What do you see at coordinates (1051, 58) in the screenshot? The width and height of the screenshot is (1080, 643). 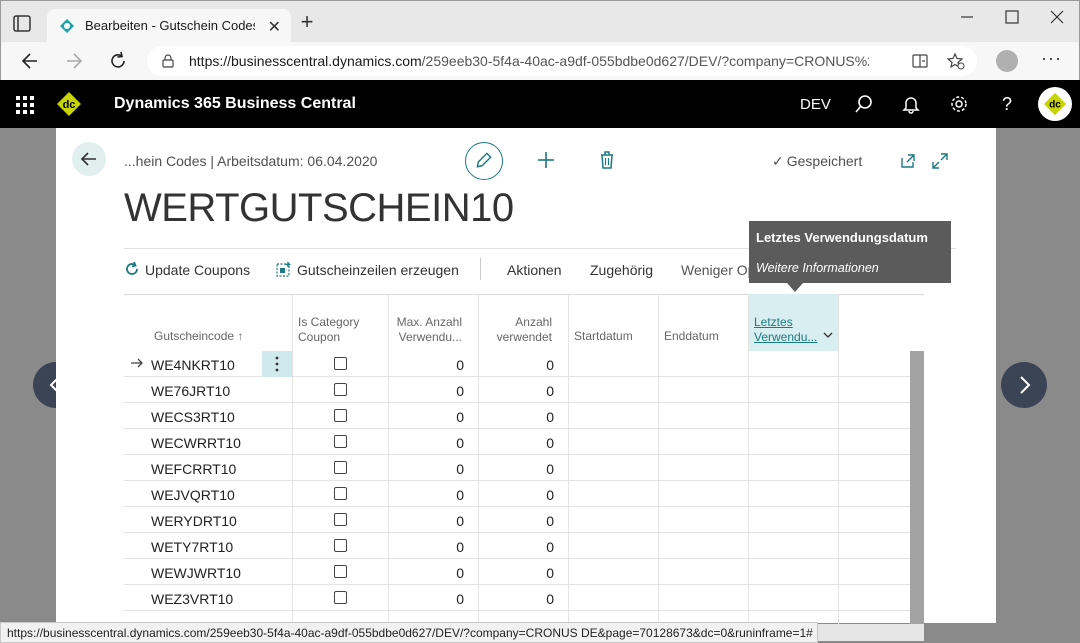 I see `more-menu-icon: ···` at bounding box center [1051, 58].